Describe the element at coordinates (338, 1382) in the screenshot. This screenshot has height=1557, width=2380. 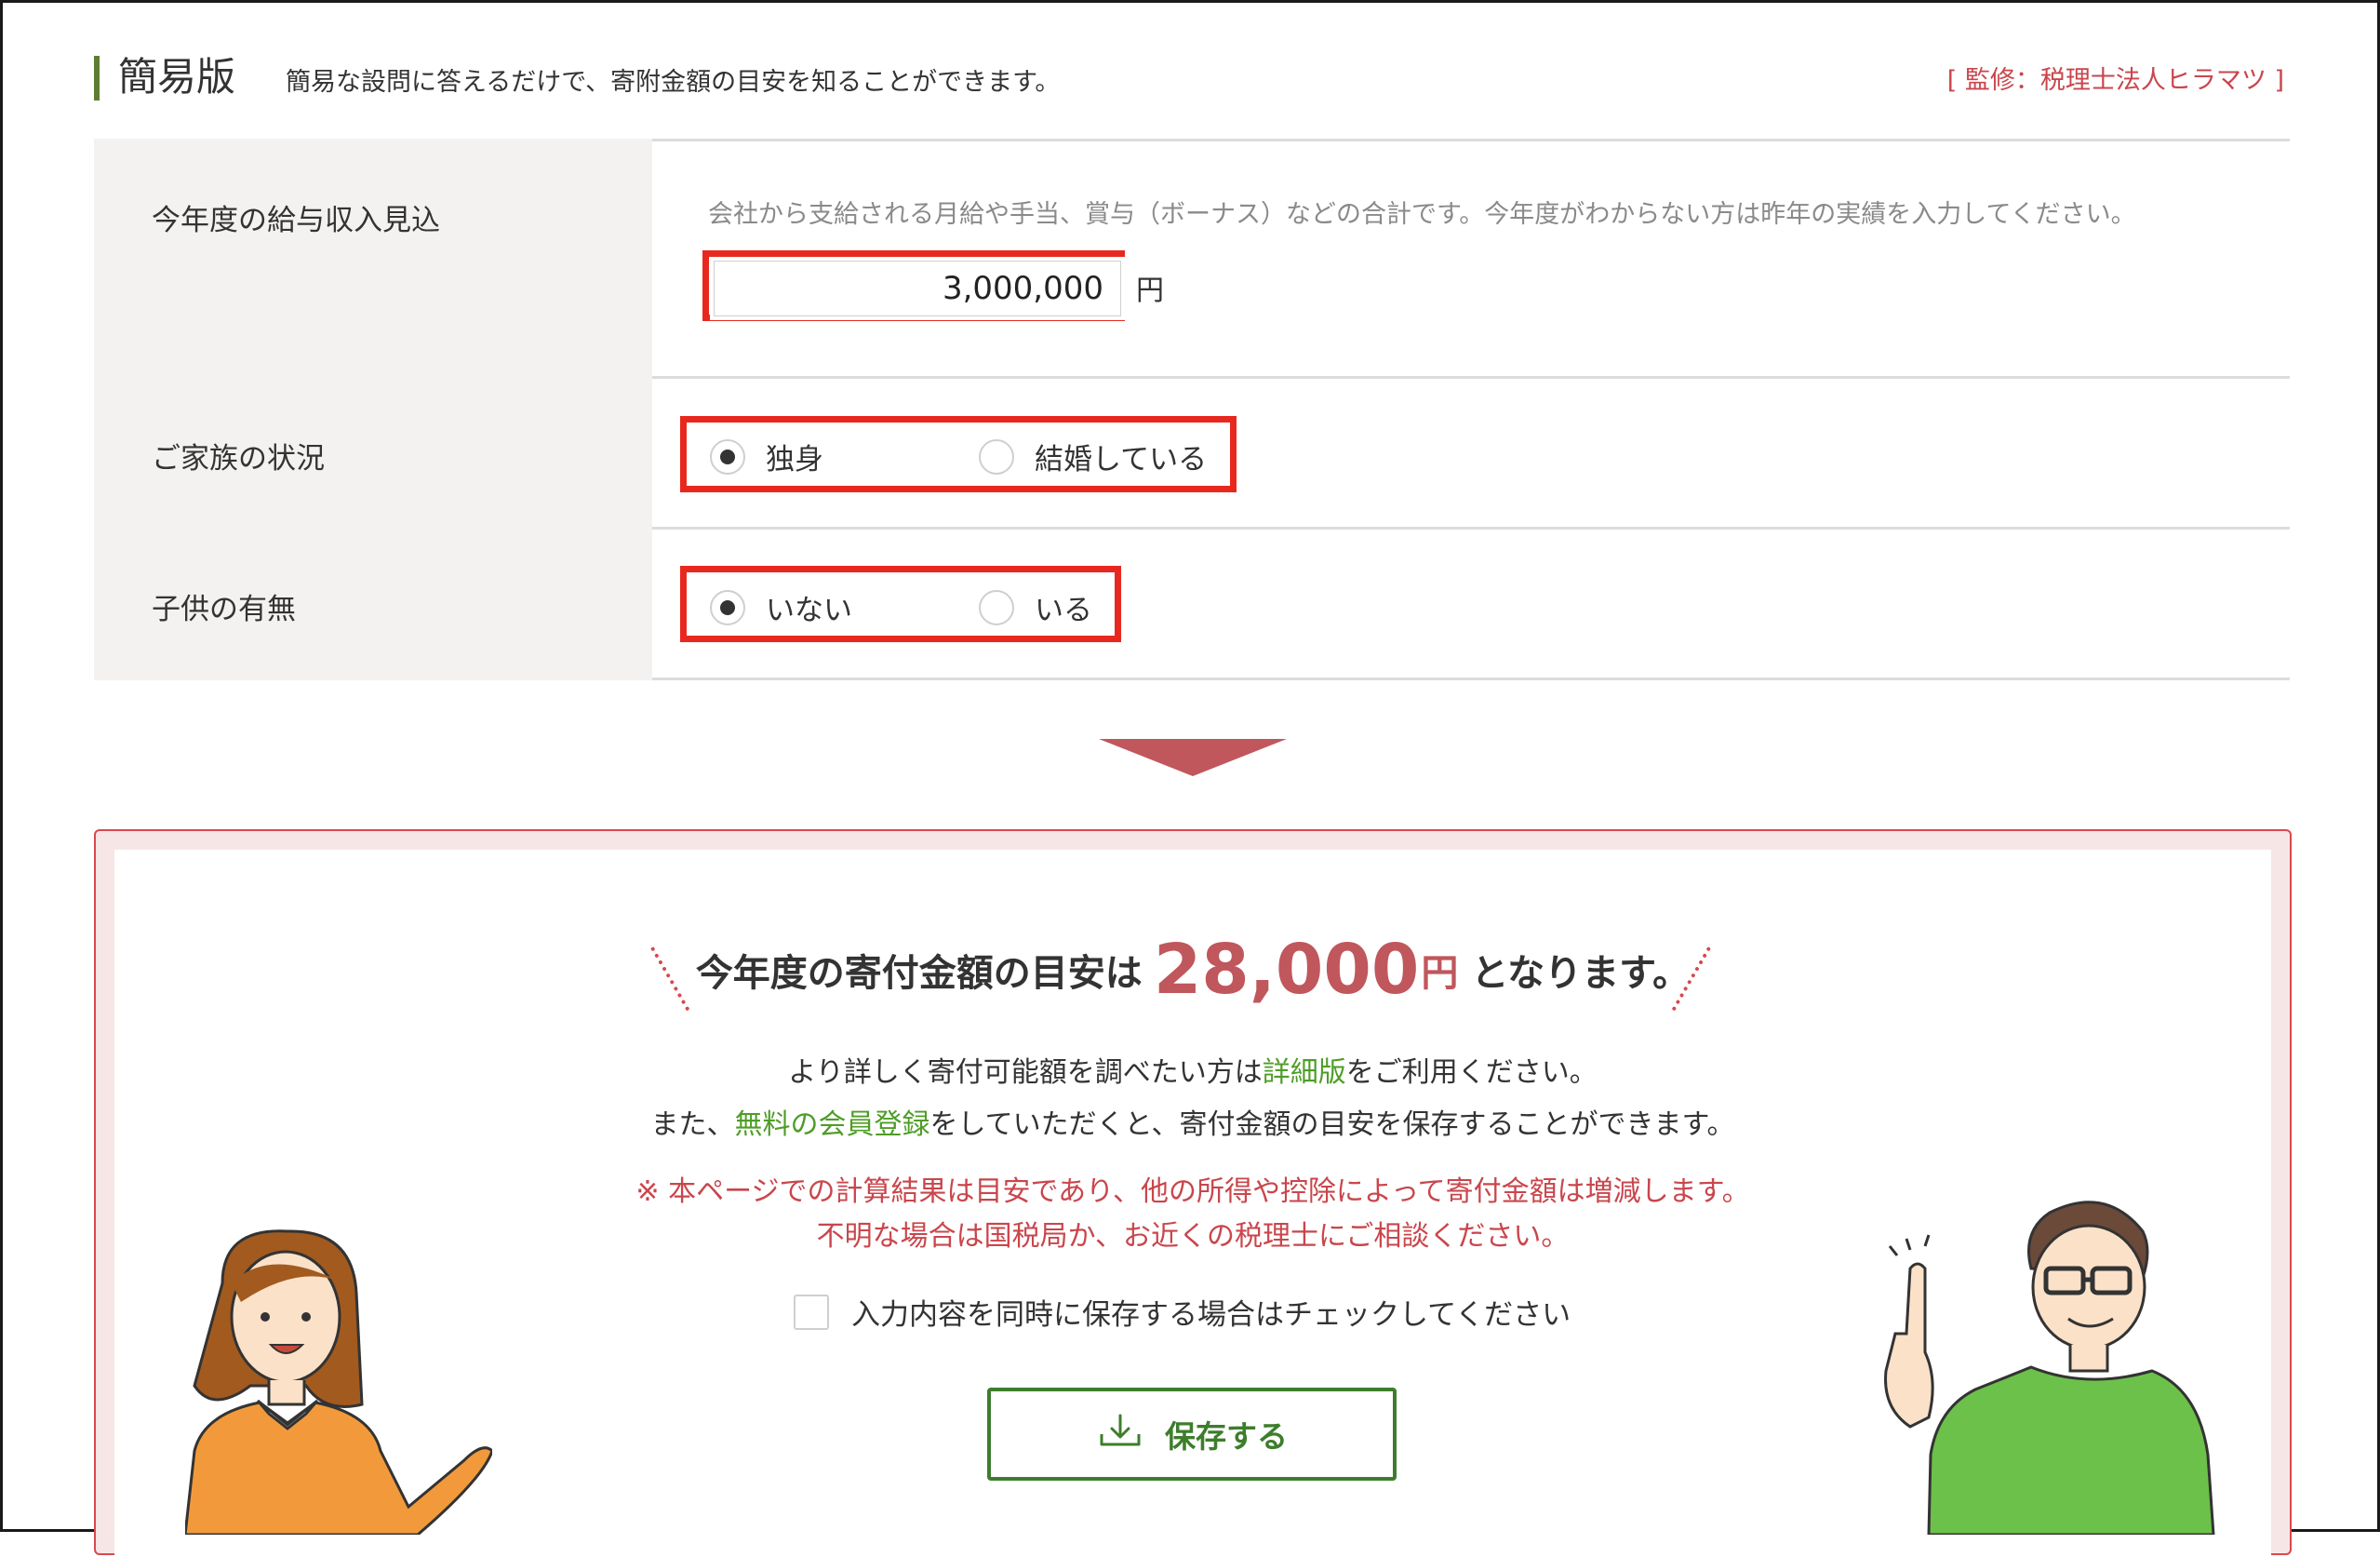
I see `woman-illustration` at that location.